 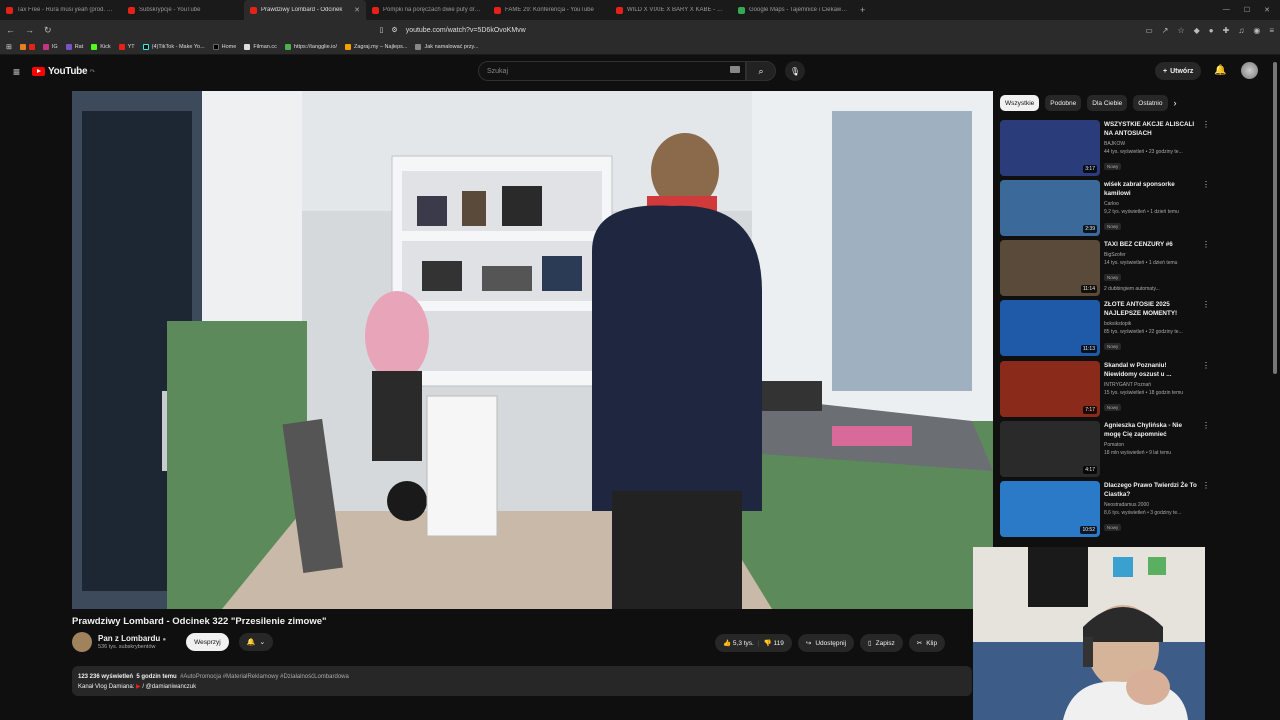 I want to click on site-info-icon: ⚙, so click(x=394, y=30).